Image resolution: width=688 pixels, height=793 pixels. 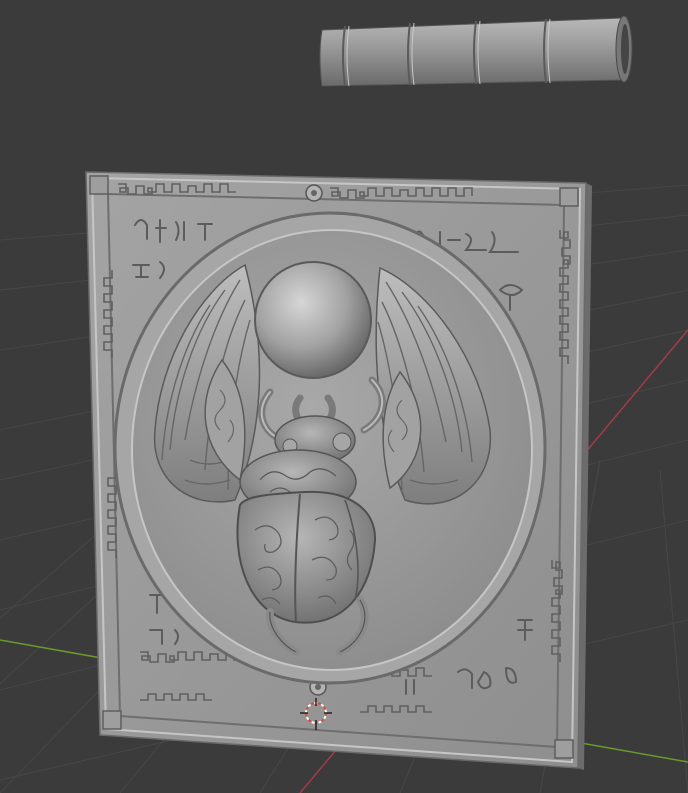 I want to click on ribbed-cylinder, so click(x=476, y=51).